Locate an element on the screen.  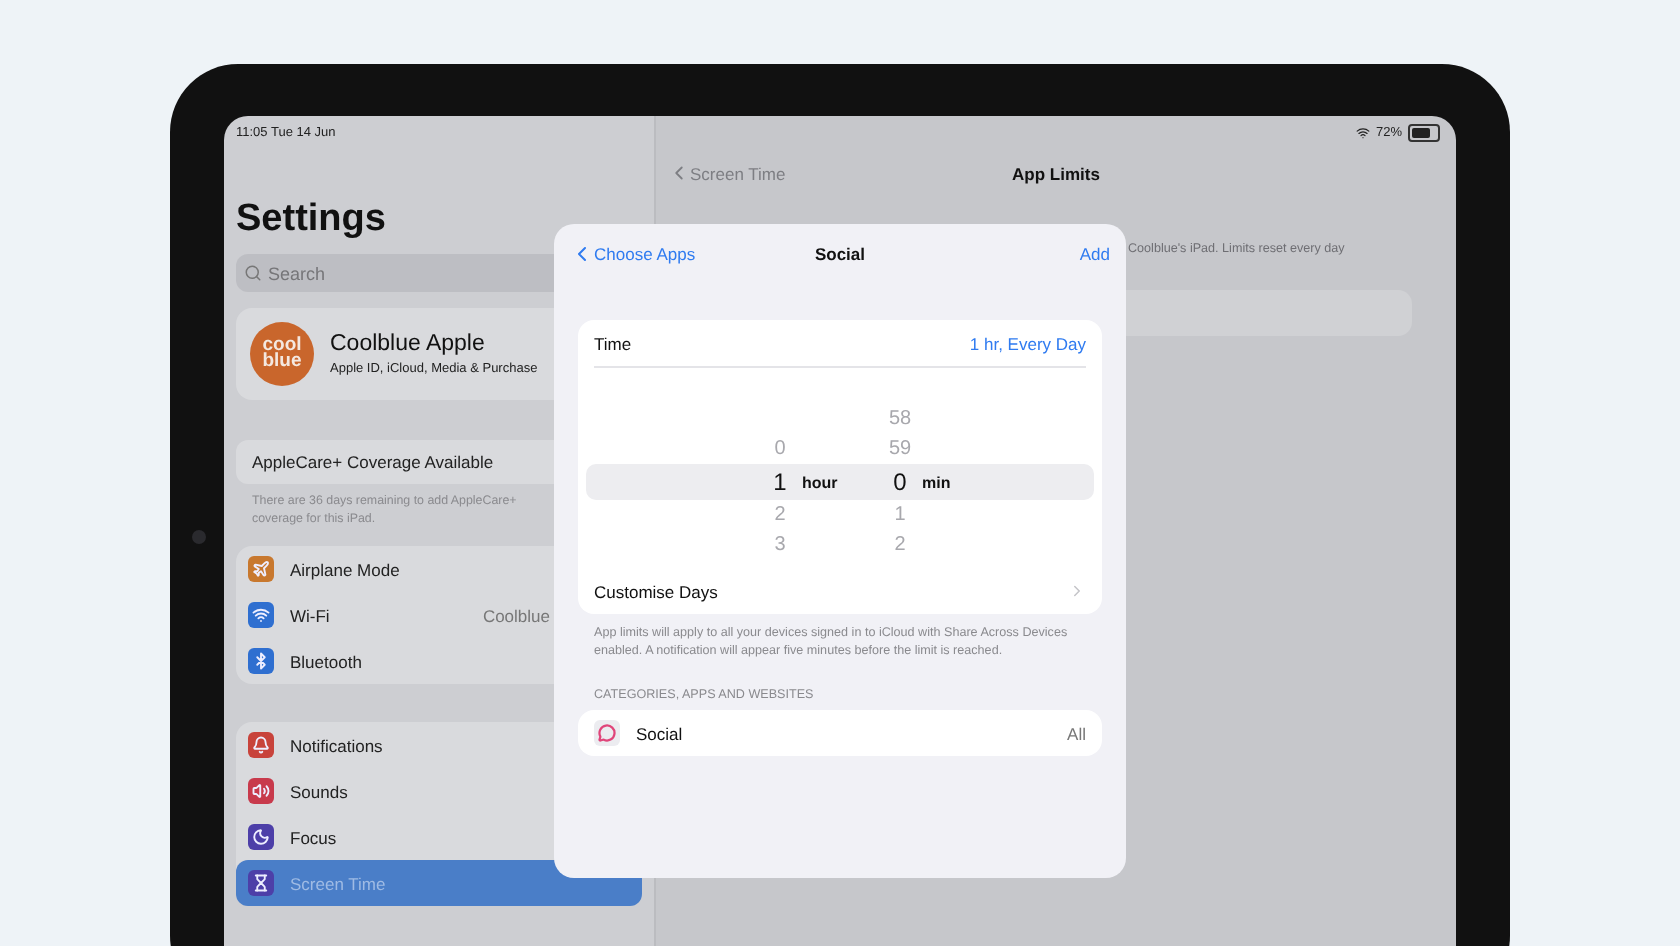
settings-item: Sounds is located at coordinates (439, 791).